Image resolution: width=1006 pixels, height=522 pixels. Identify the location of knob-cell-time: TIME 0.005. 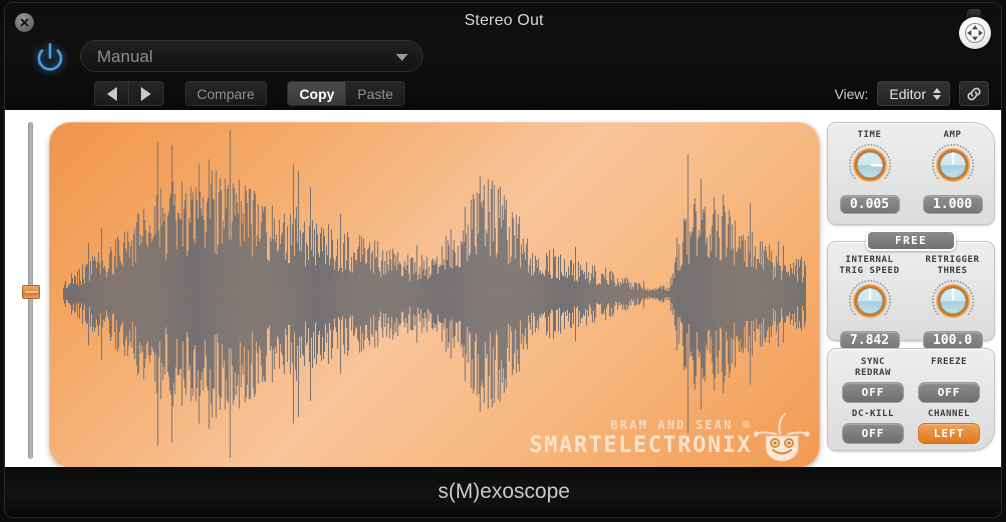
(870, 172).